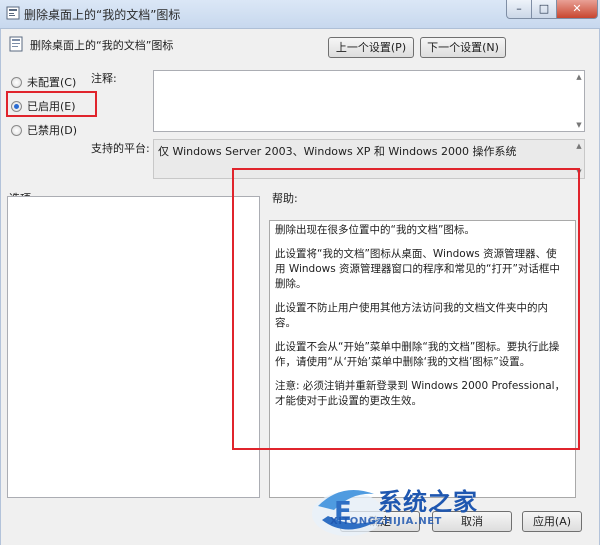 The image size is (600, 545). Describe the element at coordinates (52, 130) in the screenshot. I see `radio-disabled-label: 已禁用(D)` at that location.